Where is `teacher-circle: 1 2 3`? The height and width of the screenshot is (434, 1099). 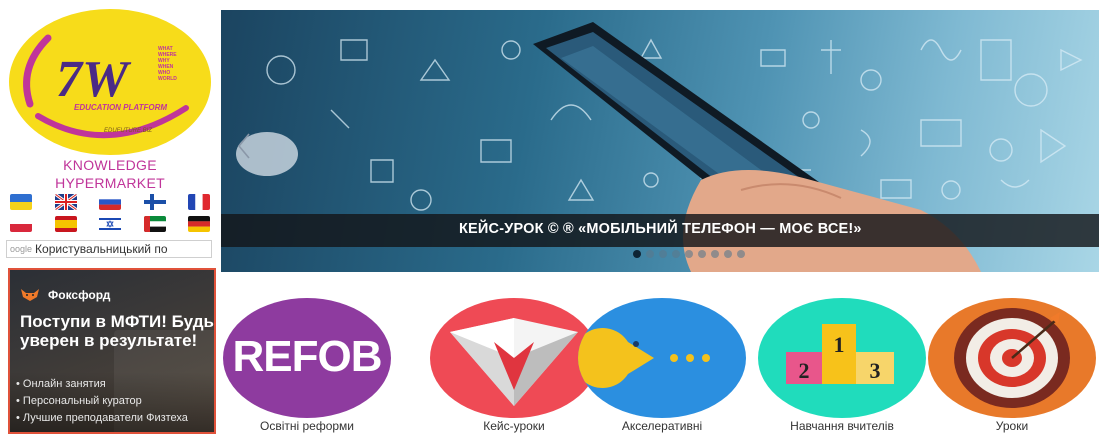
teacher-circle: 1 2 3 is located at coordinates (842, 358).